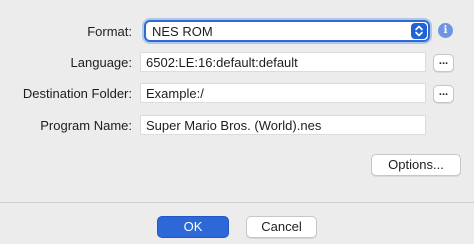 The width and height of the screenshot is (474, 244). What do you see at coordinates (101, 62) in the screenshot?
I see `language-label: Language:` at bounding box center [101, 62].